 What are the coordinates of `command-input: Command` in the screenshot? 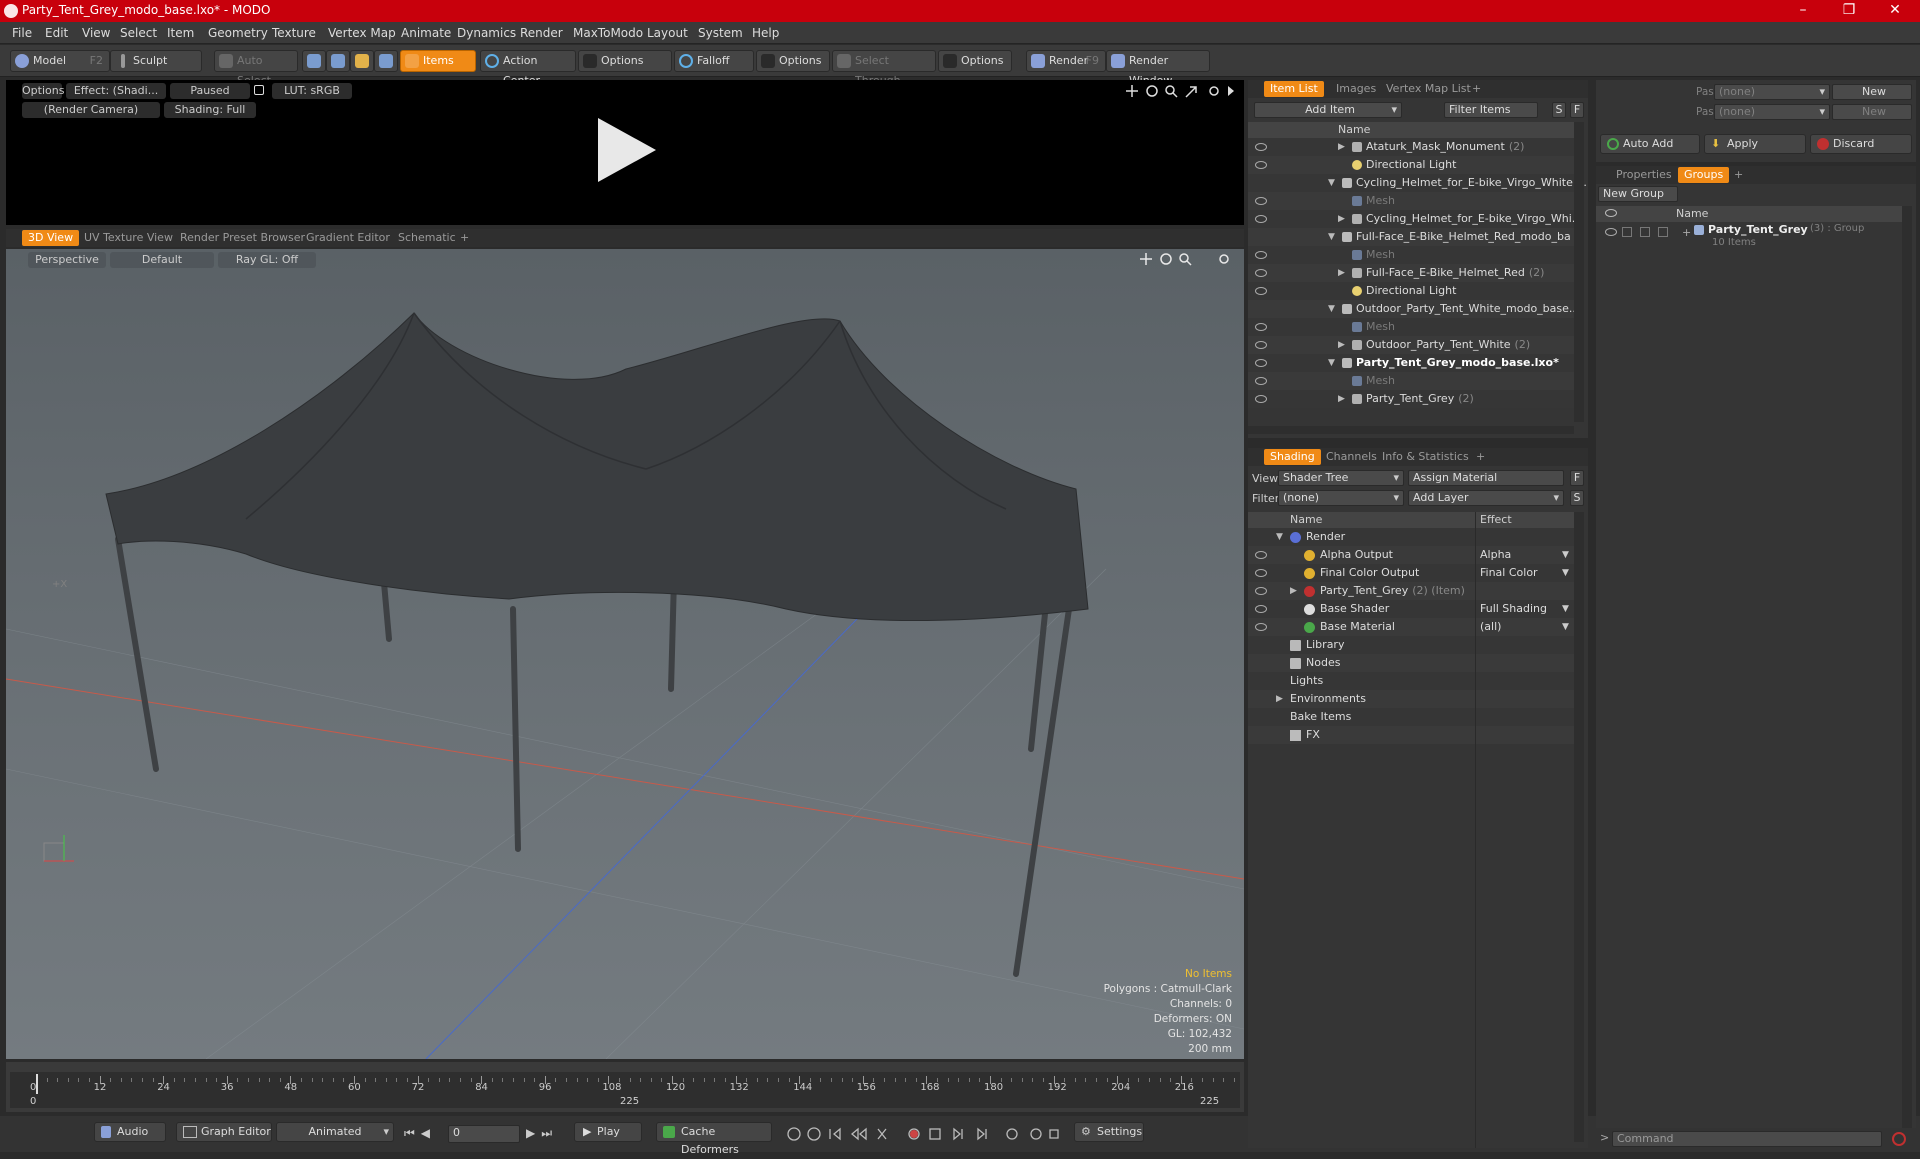 It's located at (1747, 1139).